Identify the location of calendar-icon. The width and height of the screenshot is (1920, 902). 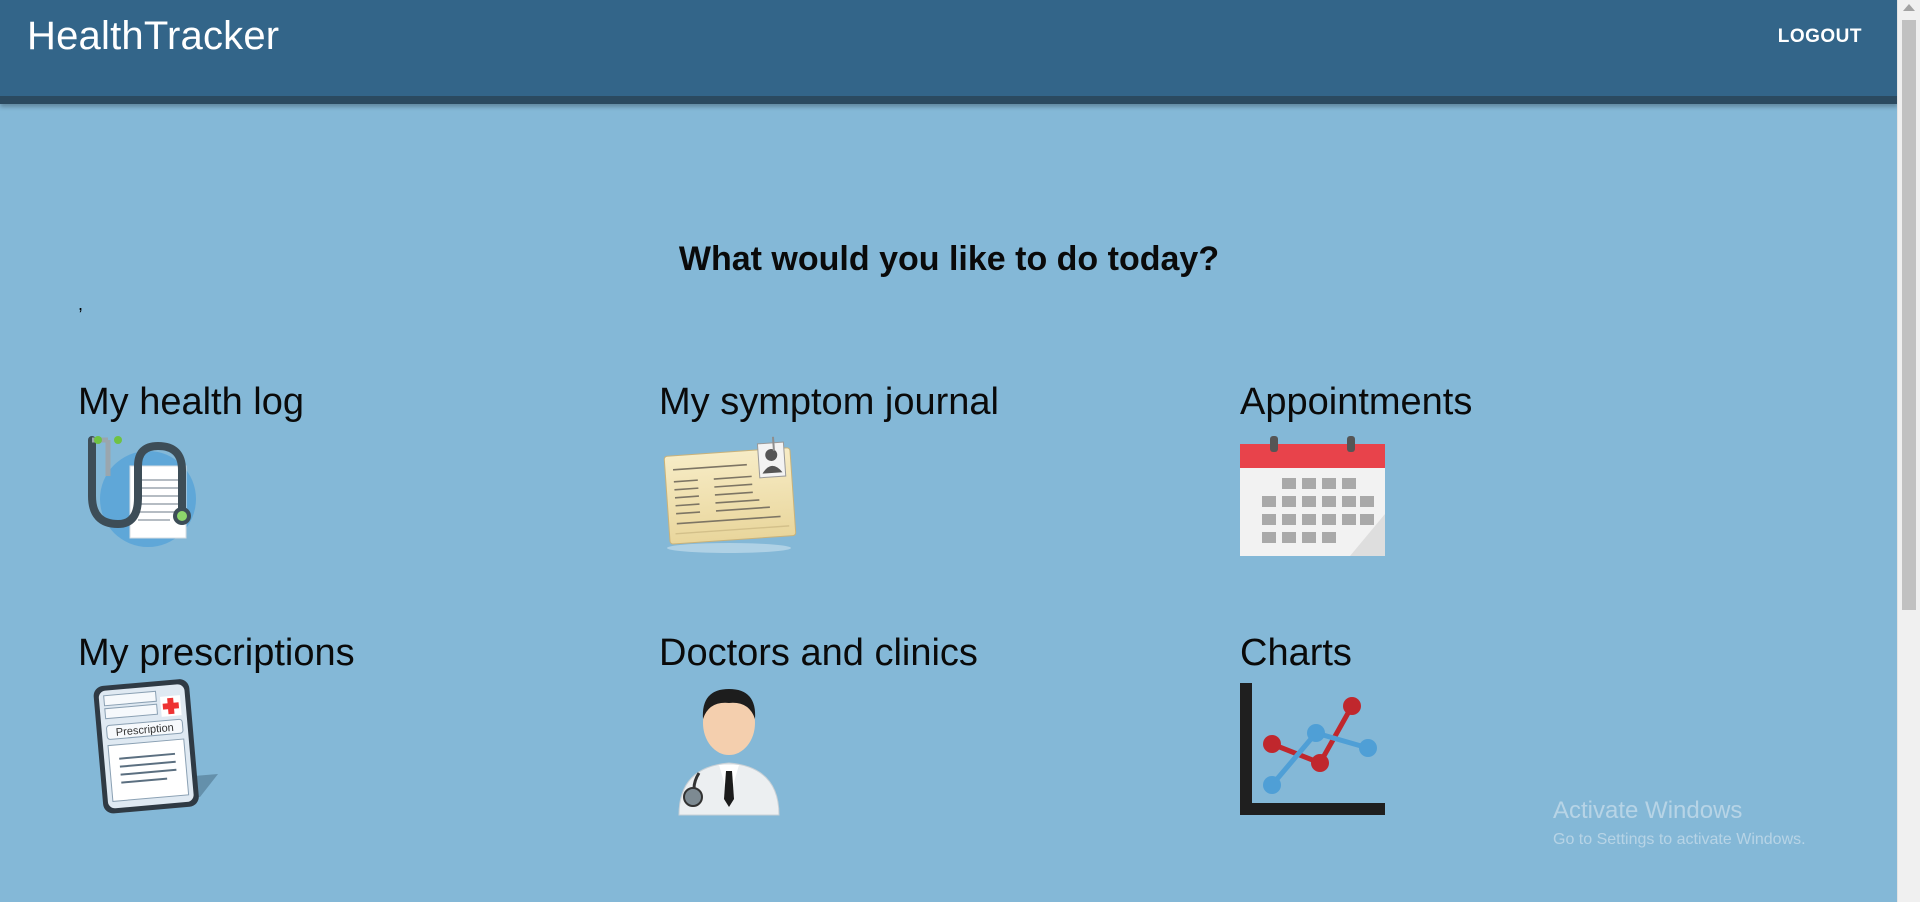
(1312, 496).